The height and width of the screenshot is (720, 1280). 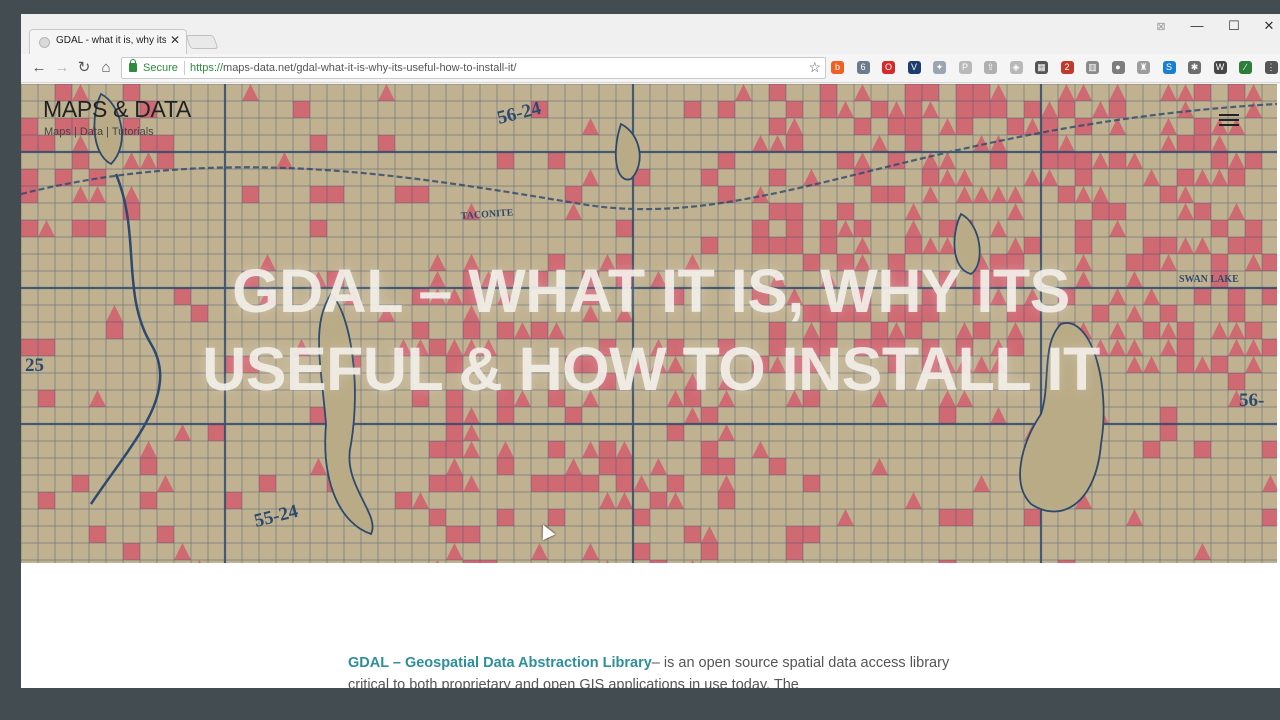 What do you see at coordinates (1197, 25) in the screenshot?
I see `minimize-button: —` at bounding box center [1197, 25].